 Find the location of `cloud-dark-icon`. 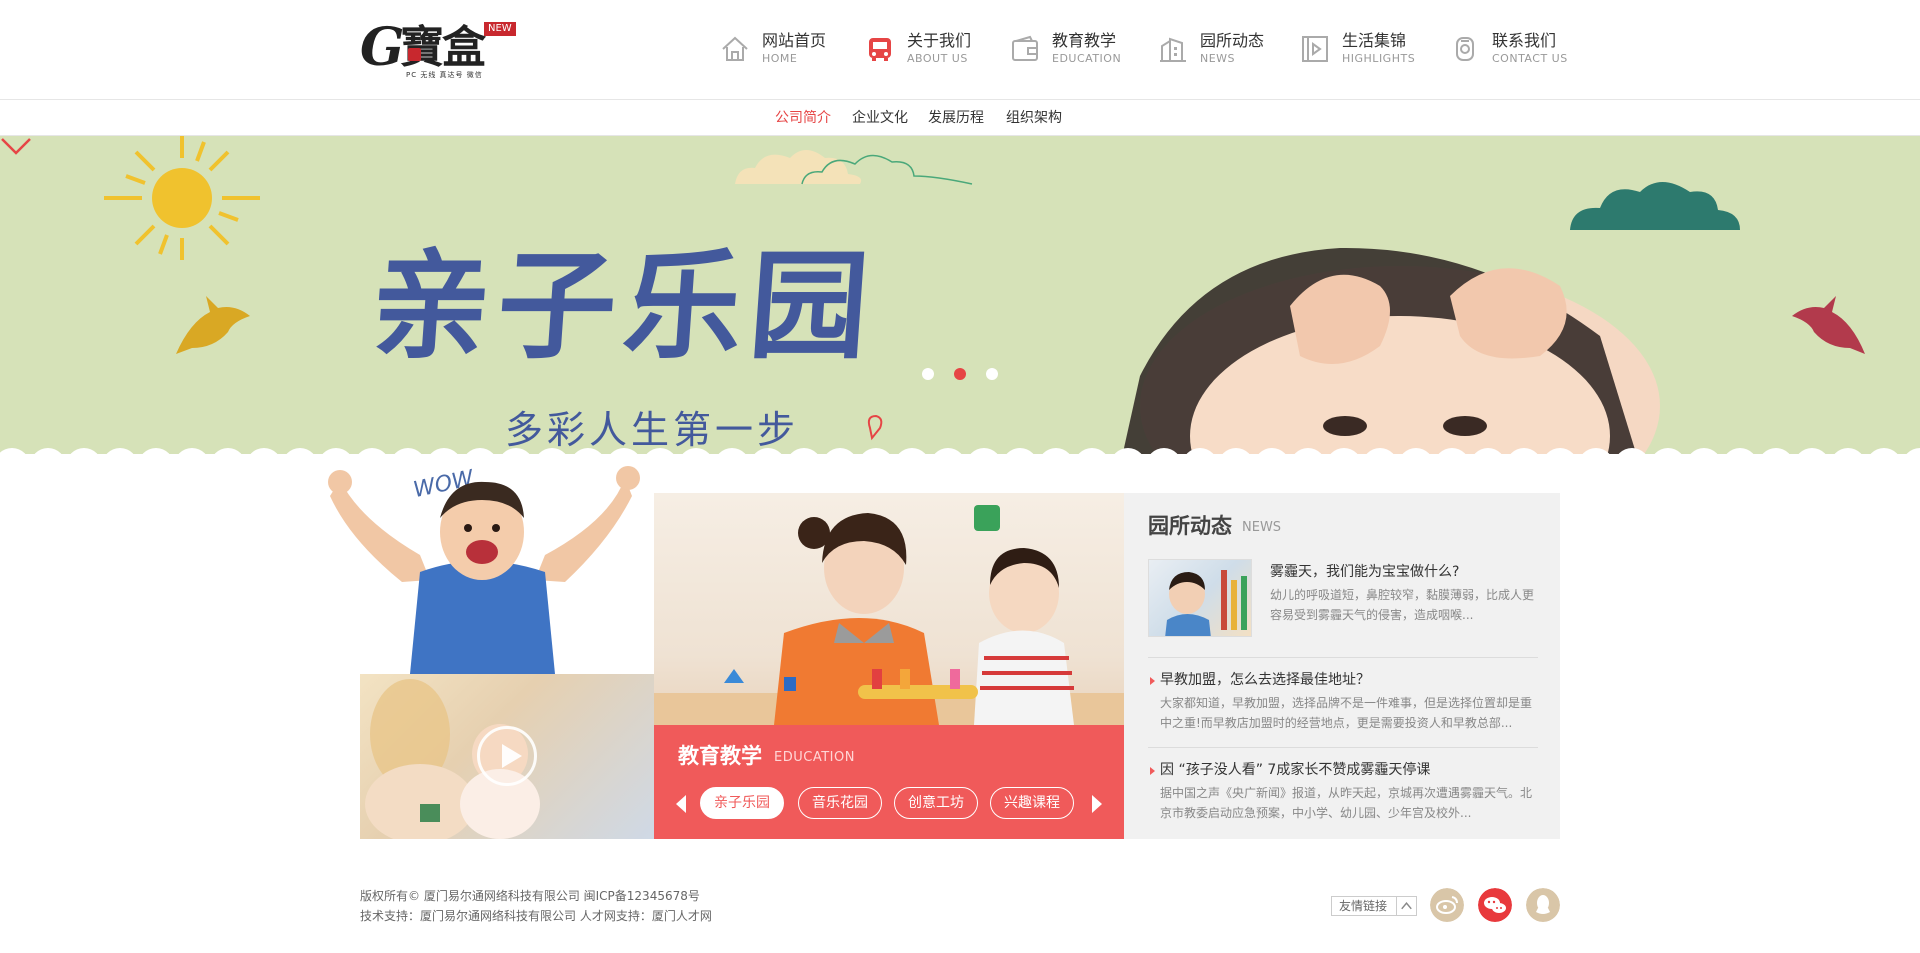

cloud-dark-icon is located at coordinates (1655, 206).